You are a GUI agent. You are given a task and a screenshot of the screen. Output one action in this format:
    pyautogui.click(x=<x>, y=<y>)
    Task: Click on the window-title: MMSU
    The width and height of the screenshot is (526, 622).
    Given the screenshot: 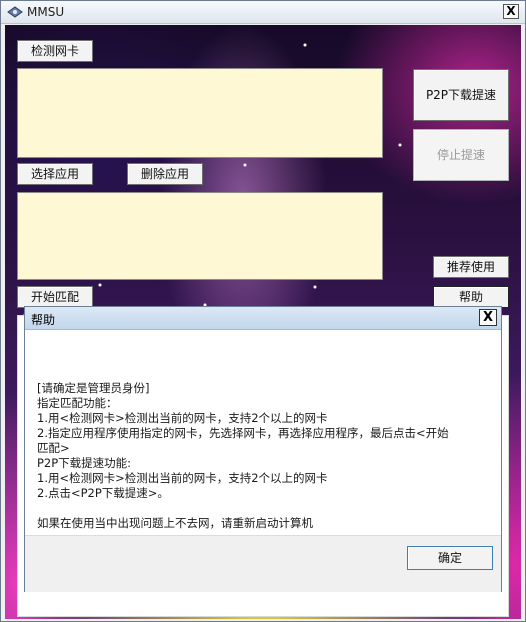 What is the action you would take?
    pyautogui.click(x=46, y=12)
    